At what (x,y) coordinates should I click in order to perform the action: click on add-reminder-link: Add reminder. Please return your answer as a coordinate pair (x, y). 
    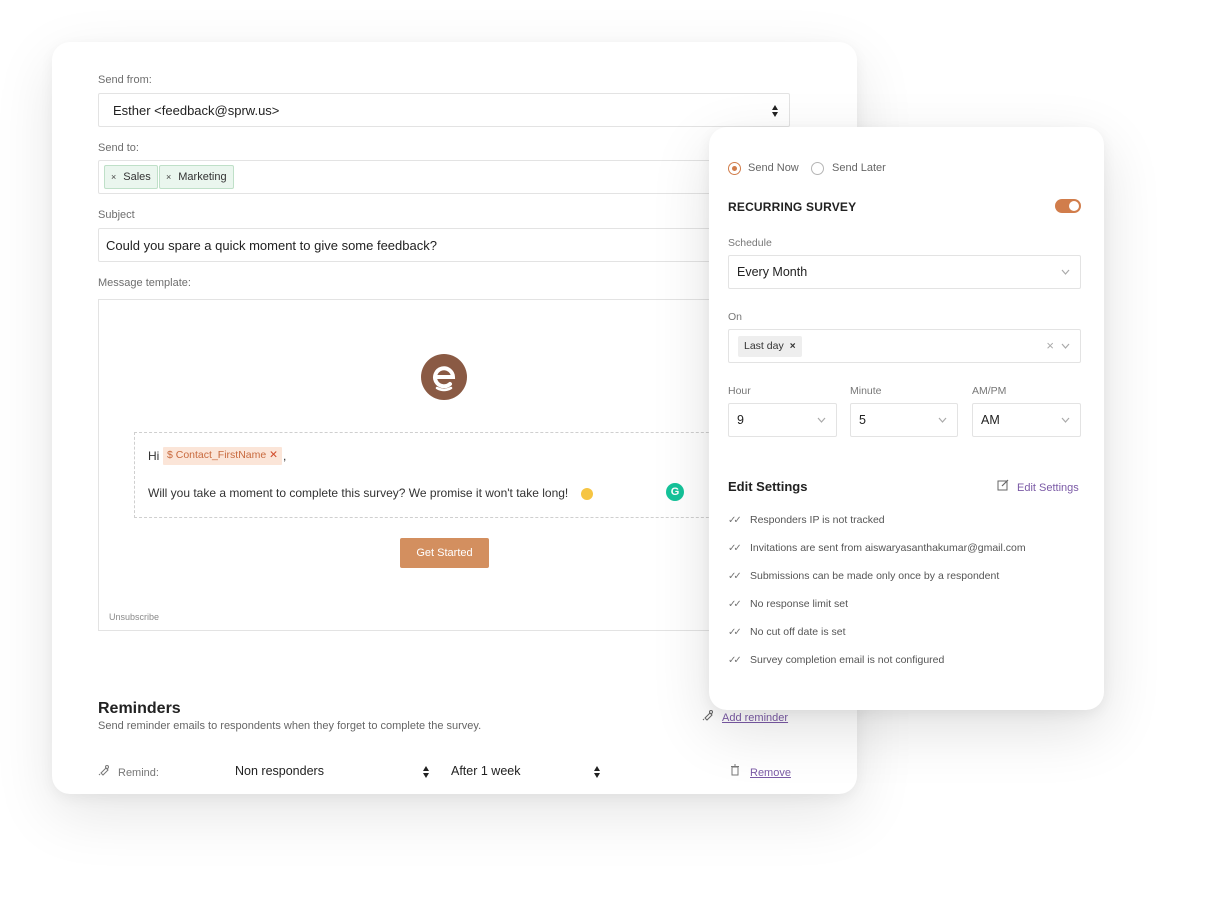
    Looking at the image, I should click on (745, 716).